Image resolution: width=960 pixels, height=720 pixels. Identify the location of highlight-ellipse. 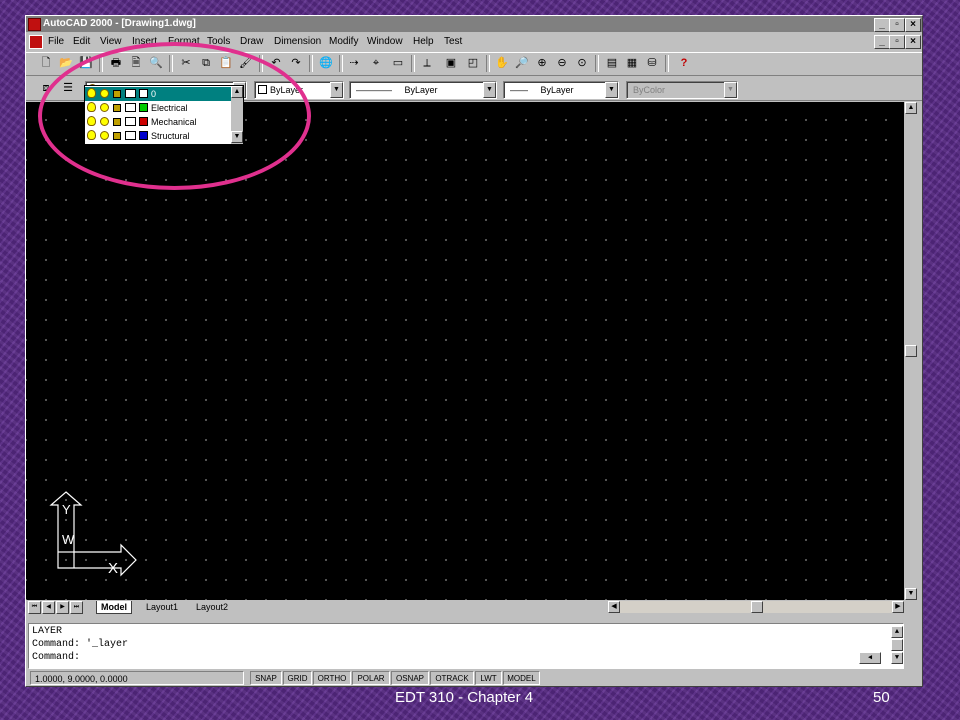
(174, 116).